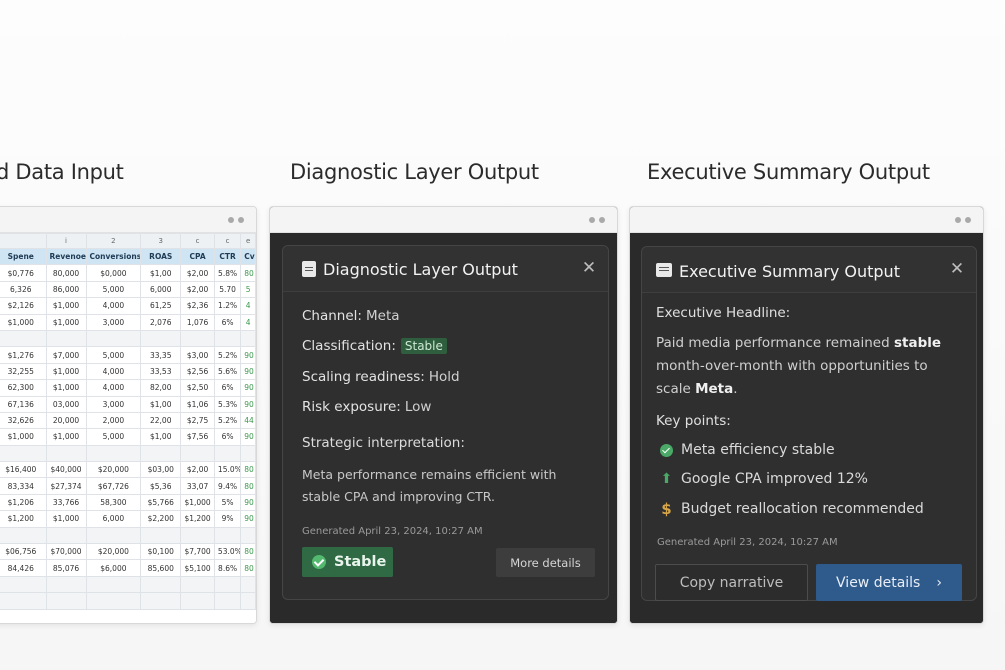 Image resolution: width=1005 pixels, height=670 pixels. What do you see at coordinates (197, 486) in the screenshot?
I see `table-cell: 33,07` at bounding box center [197, 486].